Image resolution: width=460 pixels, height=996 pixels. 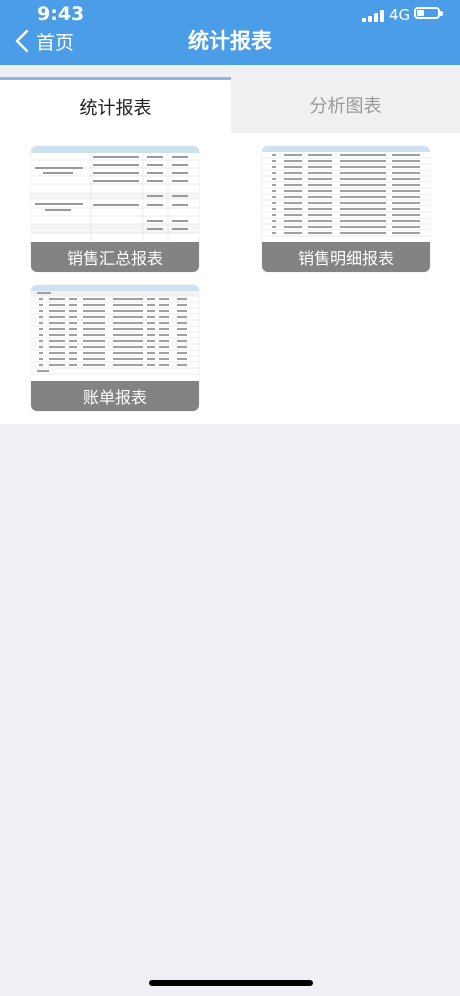 What do you see at coordinates (346, 257) in the screenshot?
I see `report-card-label: 销售明细报表` at bounding box center [346, 257].